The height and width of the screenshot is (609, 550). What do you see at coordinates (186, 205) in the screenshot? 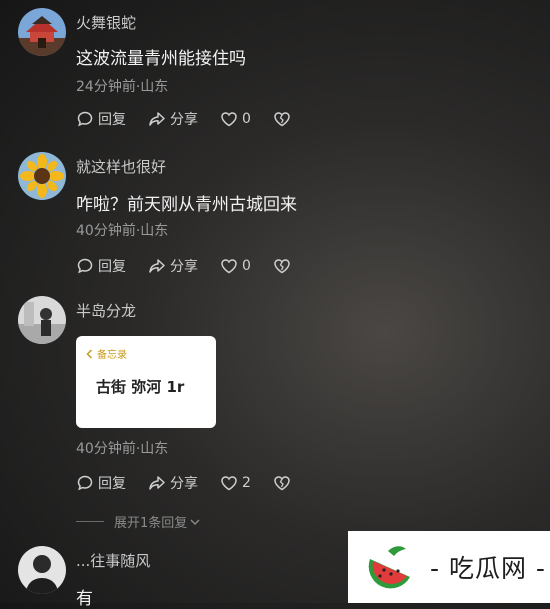
I see `comment-text: 咋啦？前天刚从青州古城回来` at bounding box center [186, 205].